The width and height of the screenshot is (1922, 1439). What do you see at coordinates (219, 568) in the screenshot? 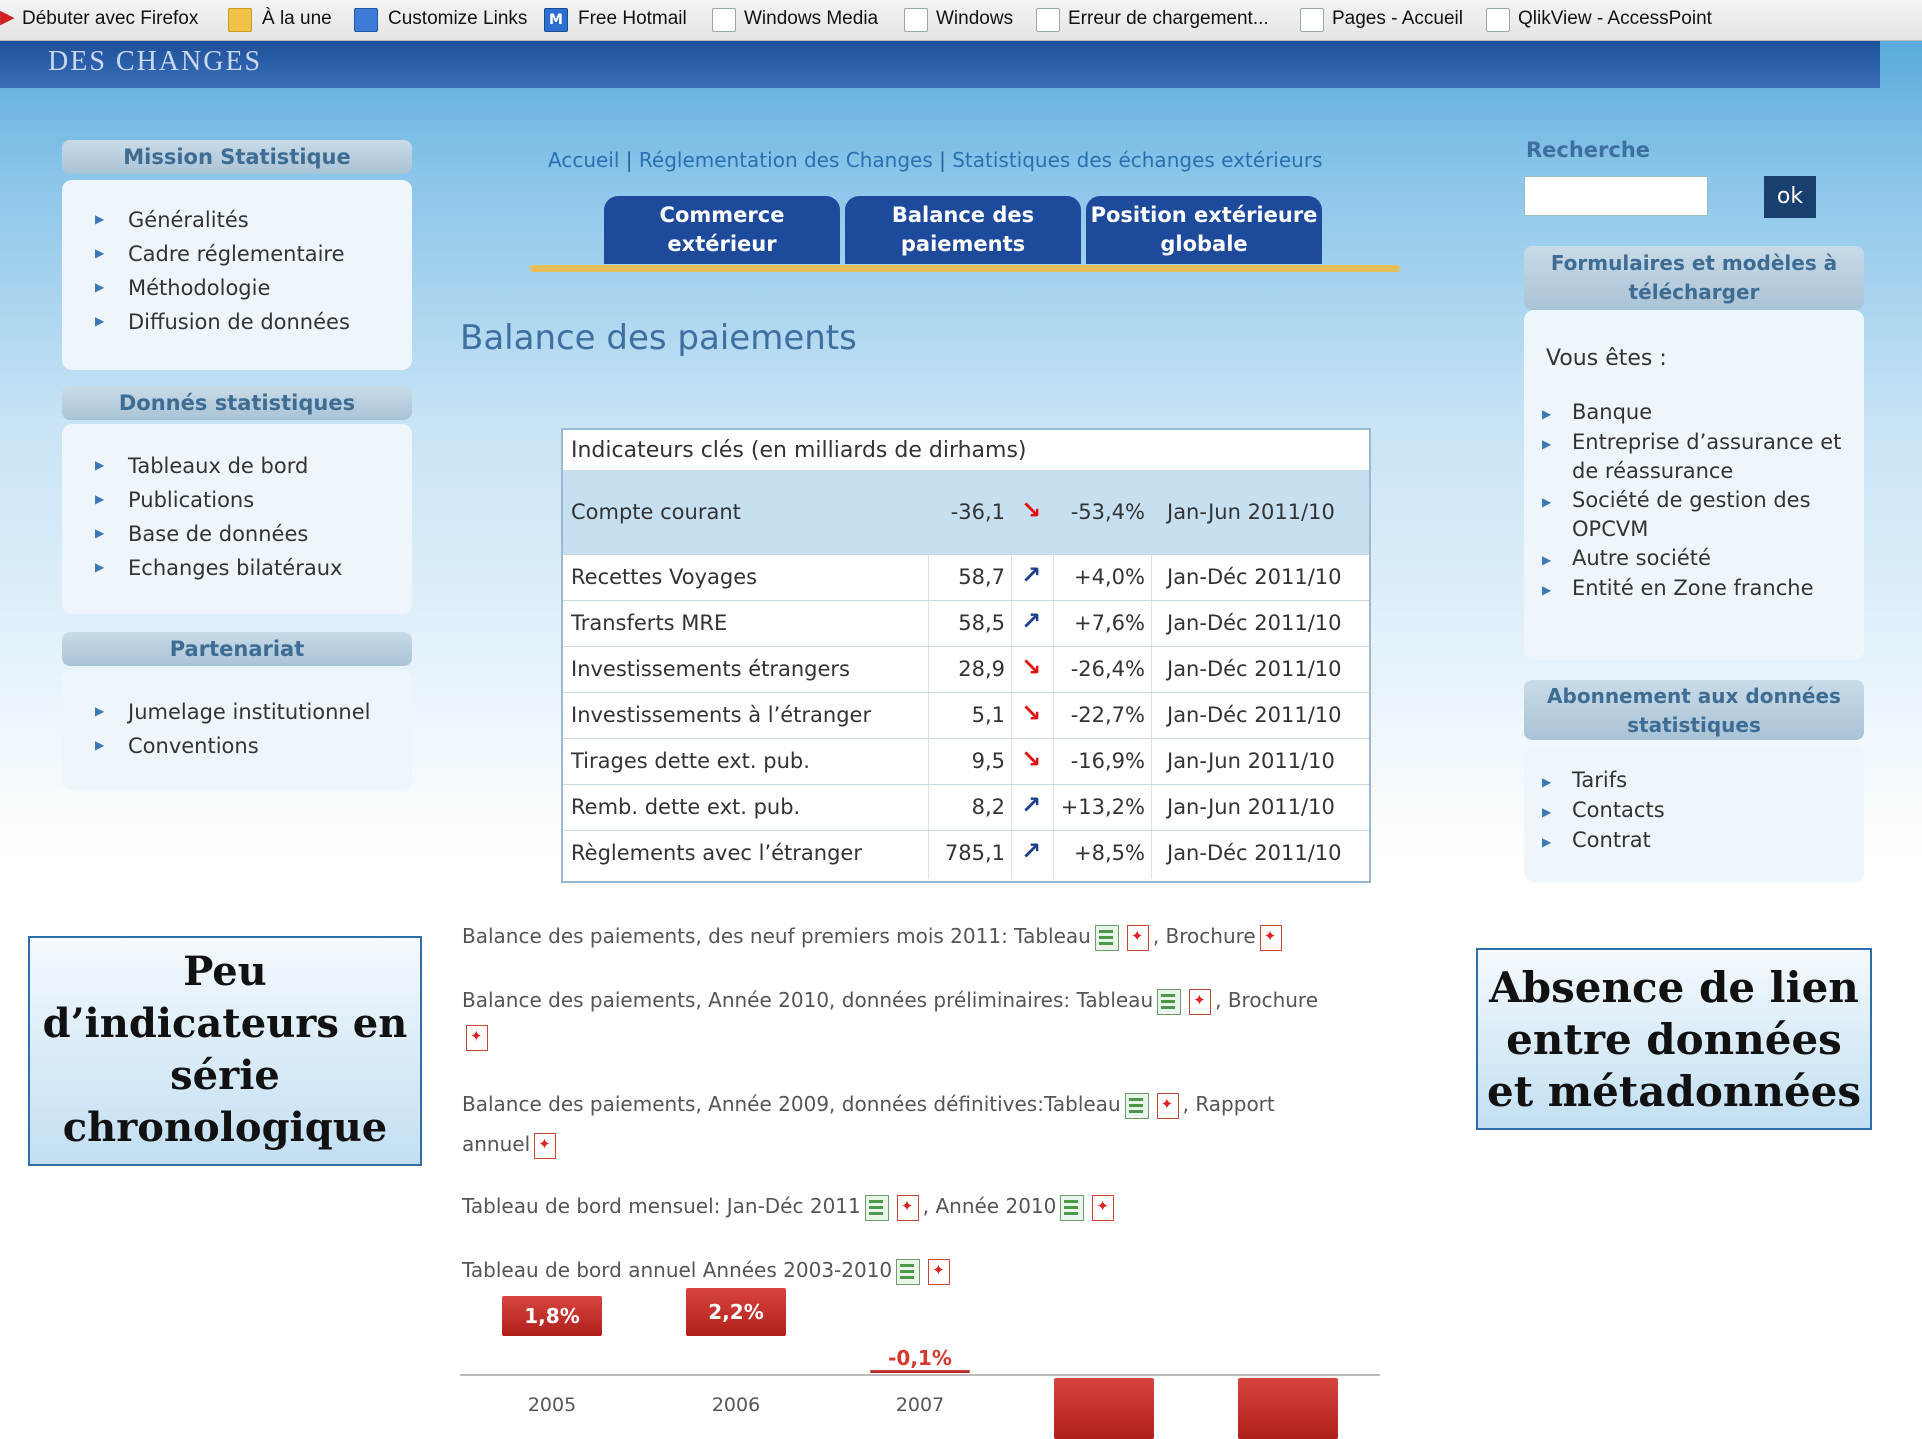
I see `menu-item-echanges: Echanges bilatéraux` at bounding box center [219, 568].